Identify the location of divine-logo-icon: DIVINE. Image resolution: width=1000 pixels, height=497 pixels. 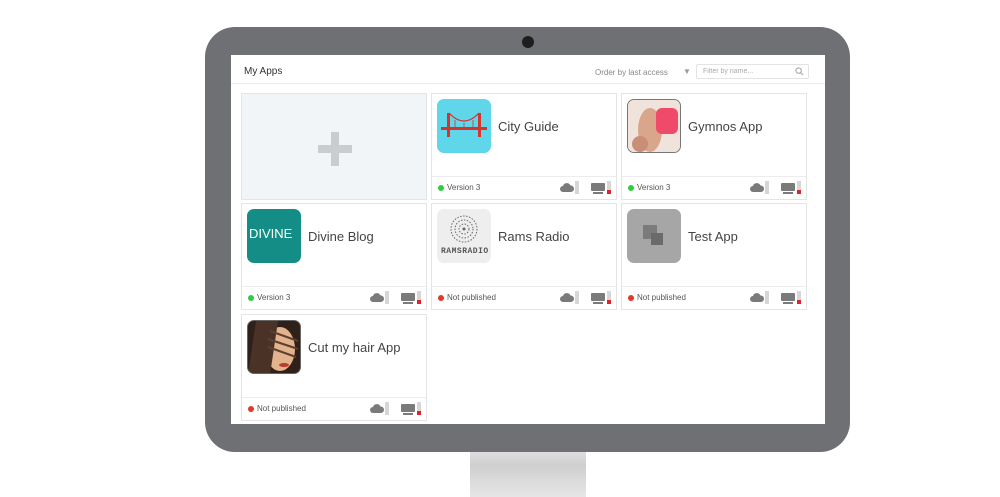
(274, 236).